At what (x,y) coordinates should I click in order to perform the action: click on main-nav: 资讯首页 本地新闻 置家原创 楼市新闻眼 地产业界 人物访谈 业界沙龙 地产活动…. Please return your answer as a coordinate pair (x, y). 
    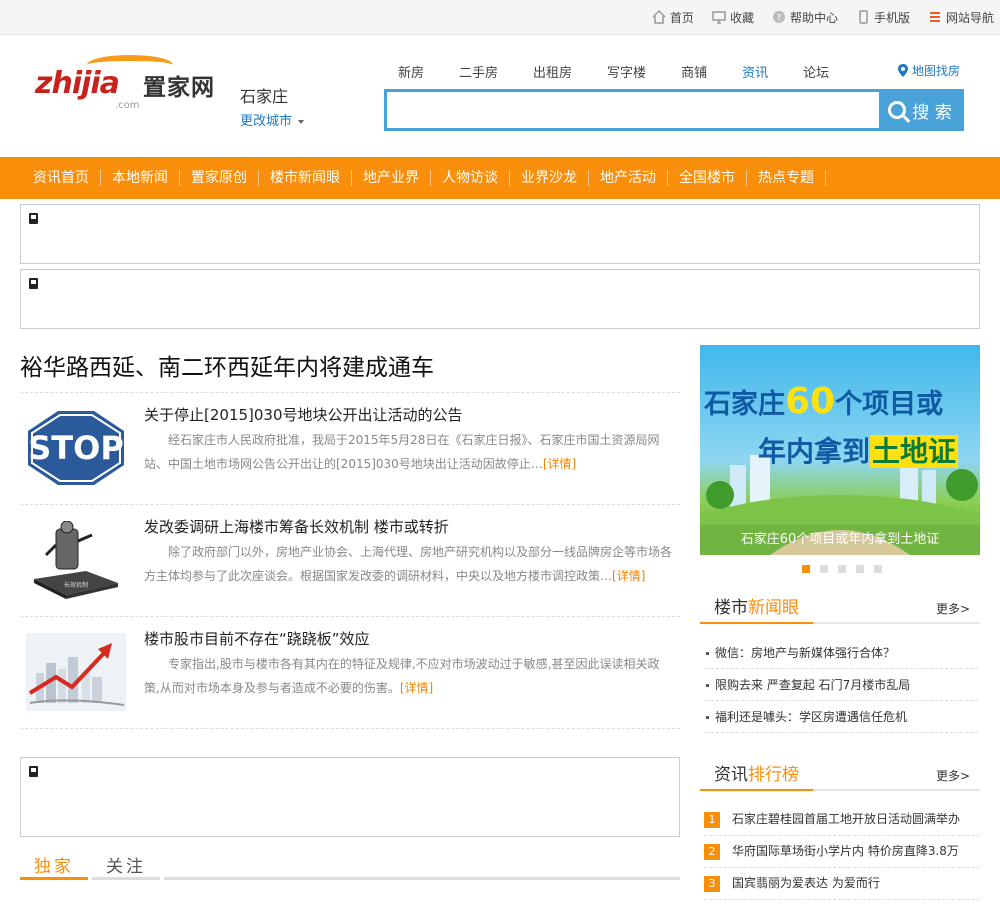
    Looking at the image, I should click on (500, 178).